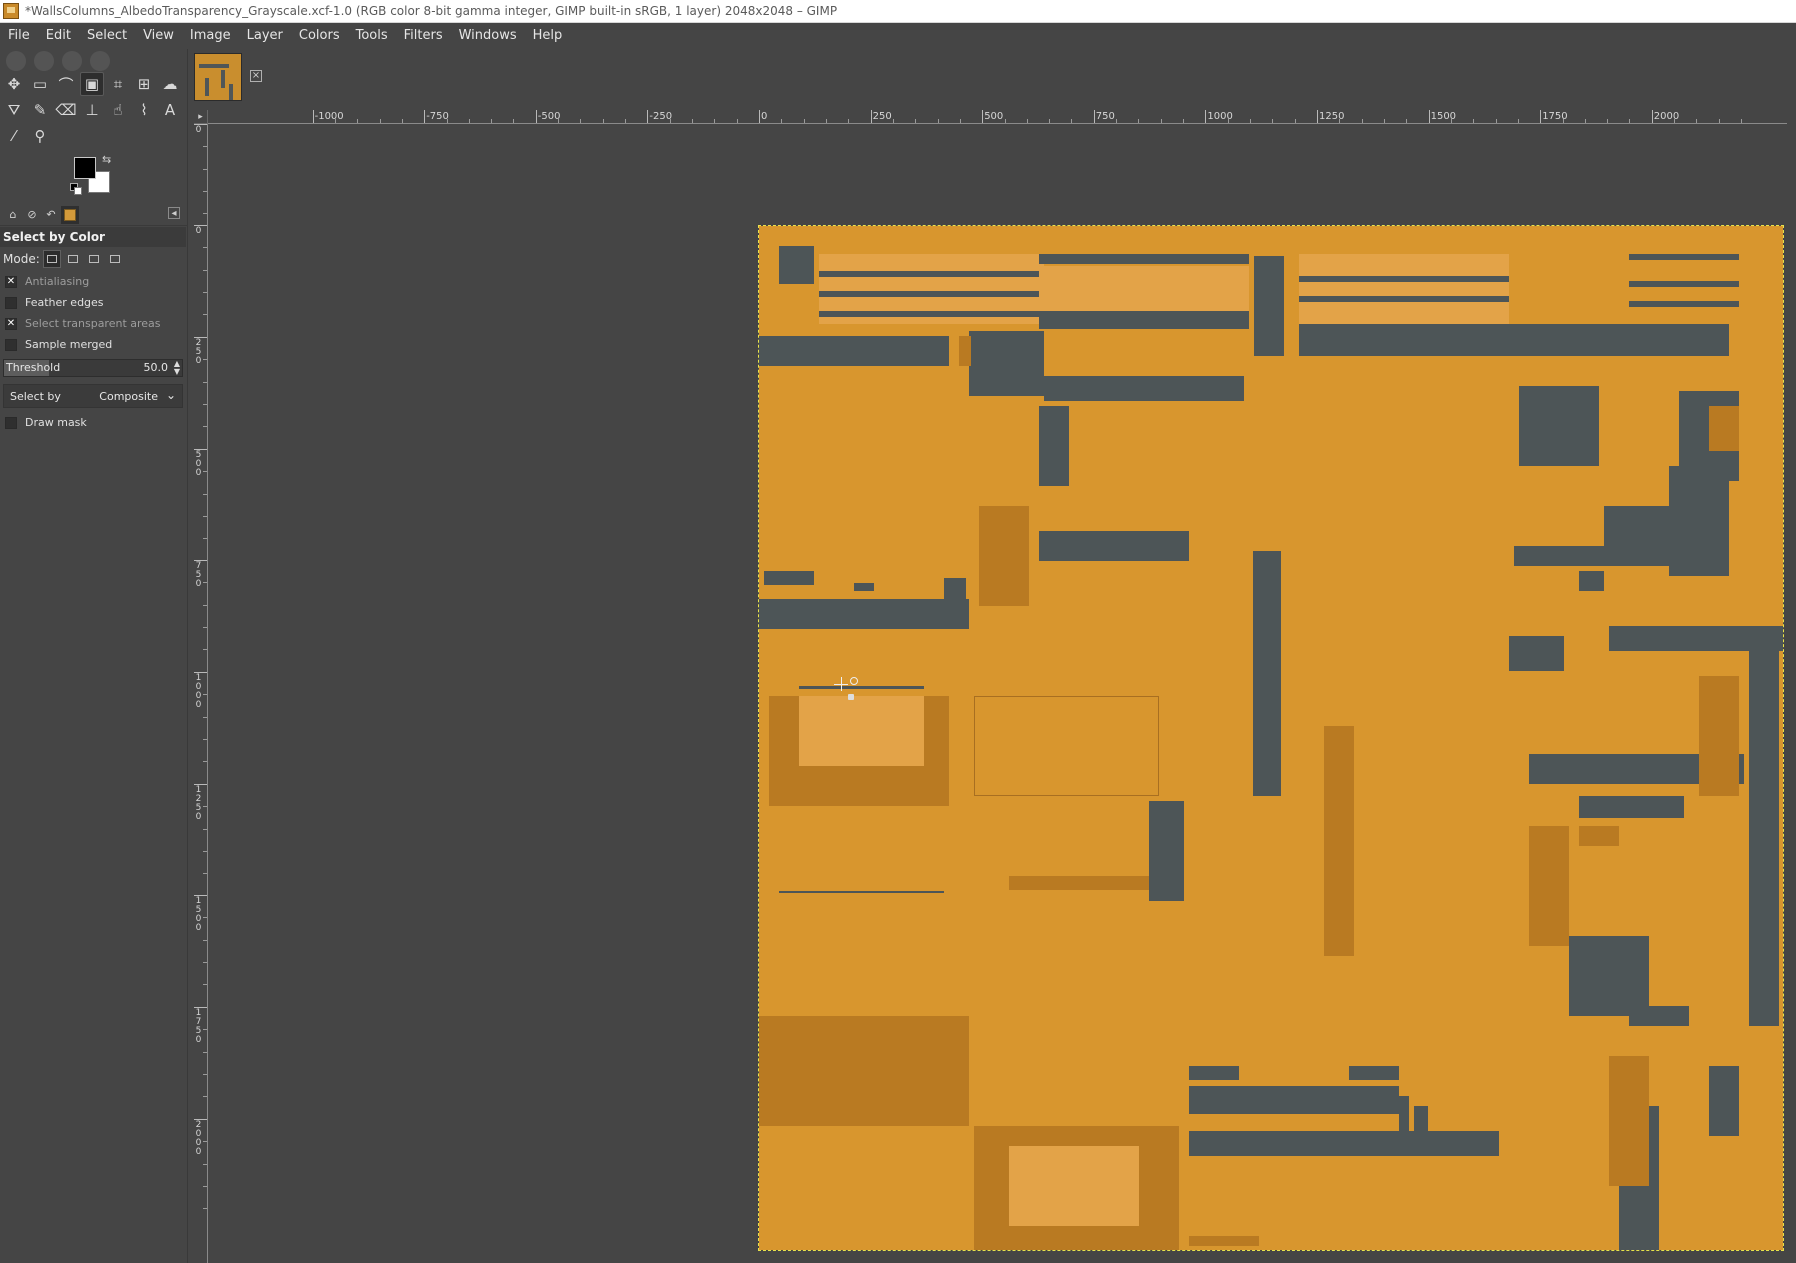 Image resolution: width=1796 pixels, height=1263 pixels. Describe the element at coordinates (85, 168) in the screenshot. I see `foreground-color-swatch` at that location.